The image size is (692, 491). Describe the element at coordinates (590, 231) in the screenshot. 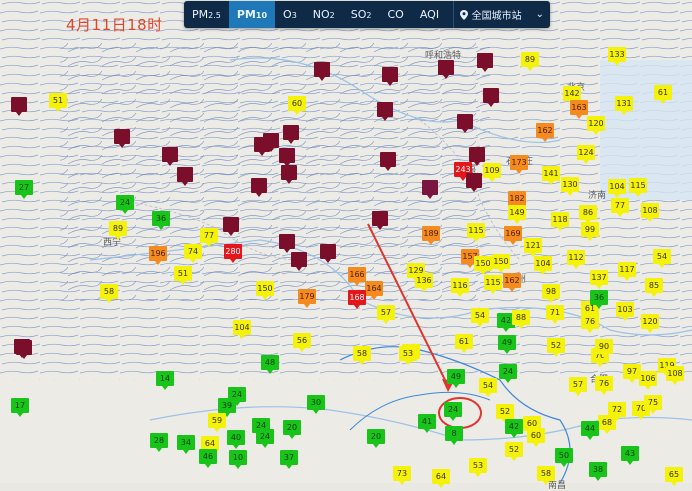

I see `station-marker: 99` at that location.